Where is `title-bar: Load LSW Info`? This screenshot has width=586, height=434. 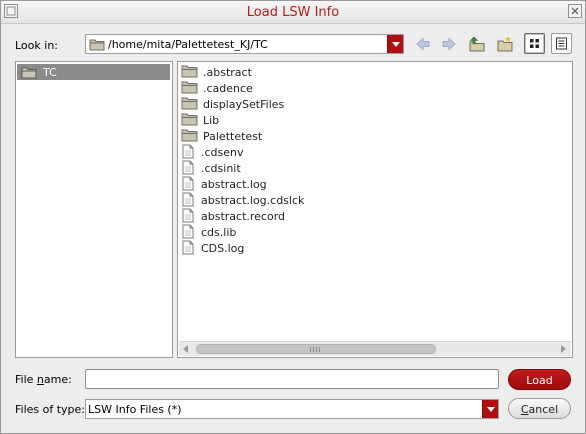 title-bar: Load LSW Info is located at coordinates (293, 12).